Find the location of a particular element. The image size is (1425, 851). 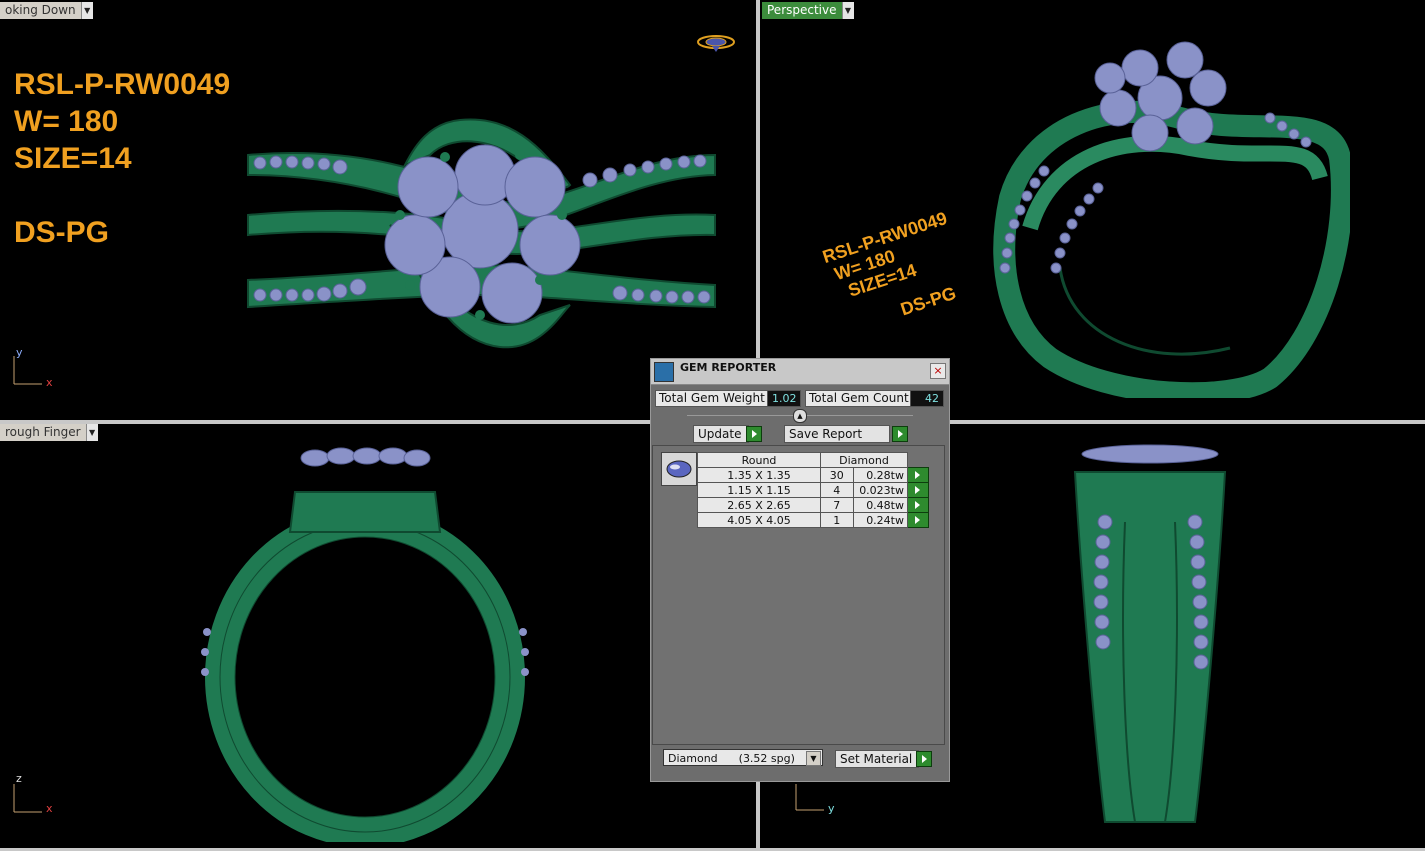

viewport-label-through-finger: rough Finger ▼ is located at coordinates (49, 432).